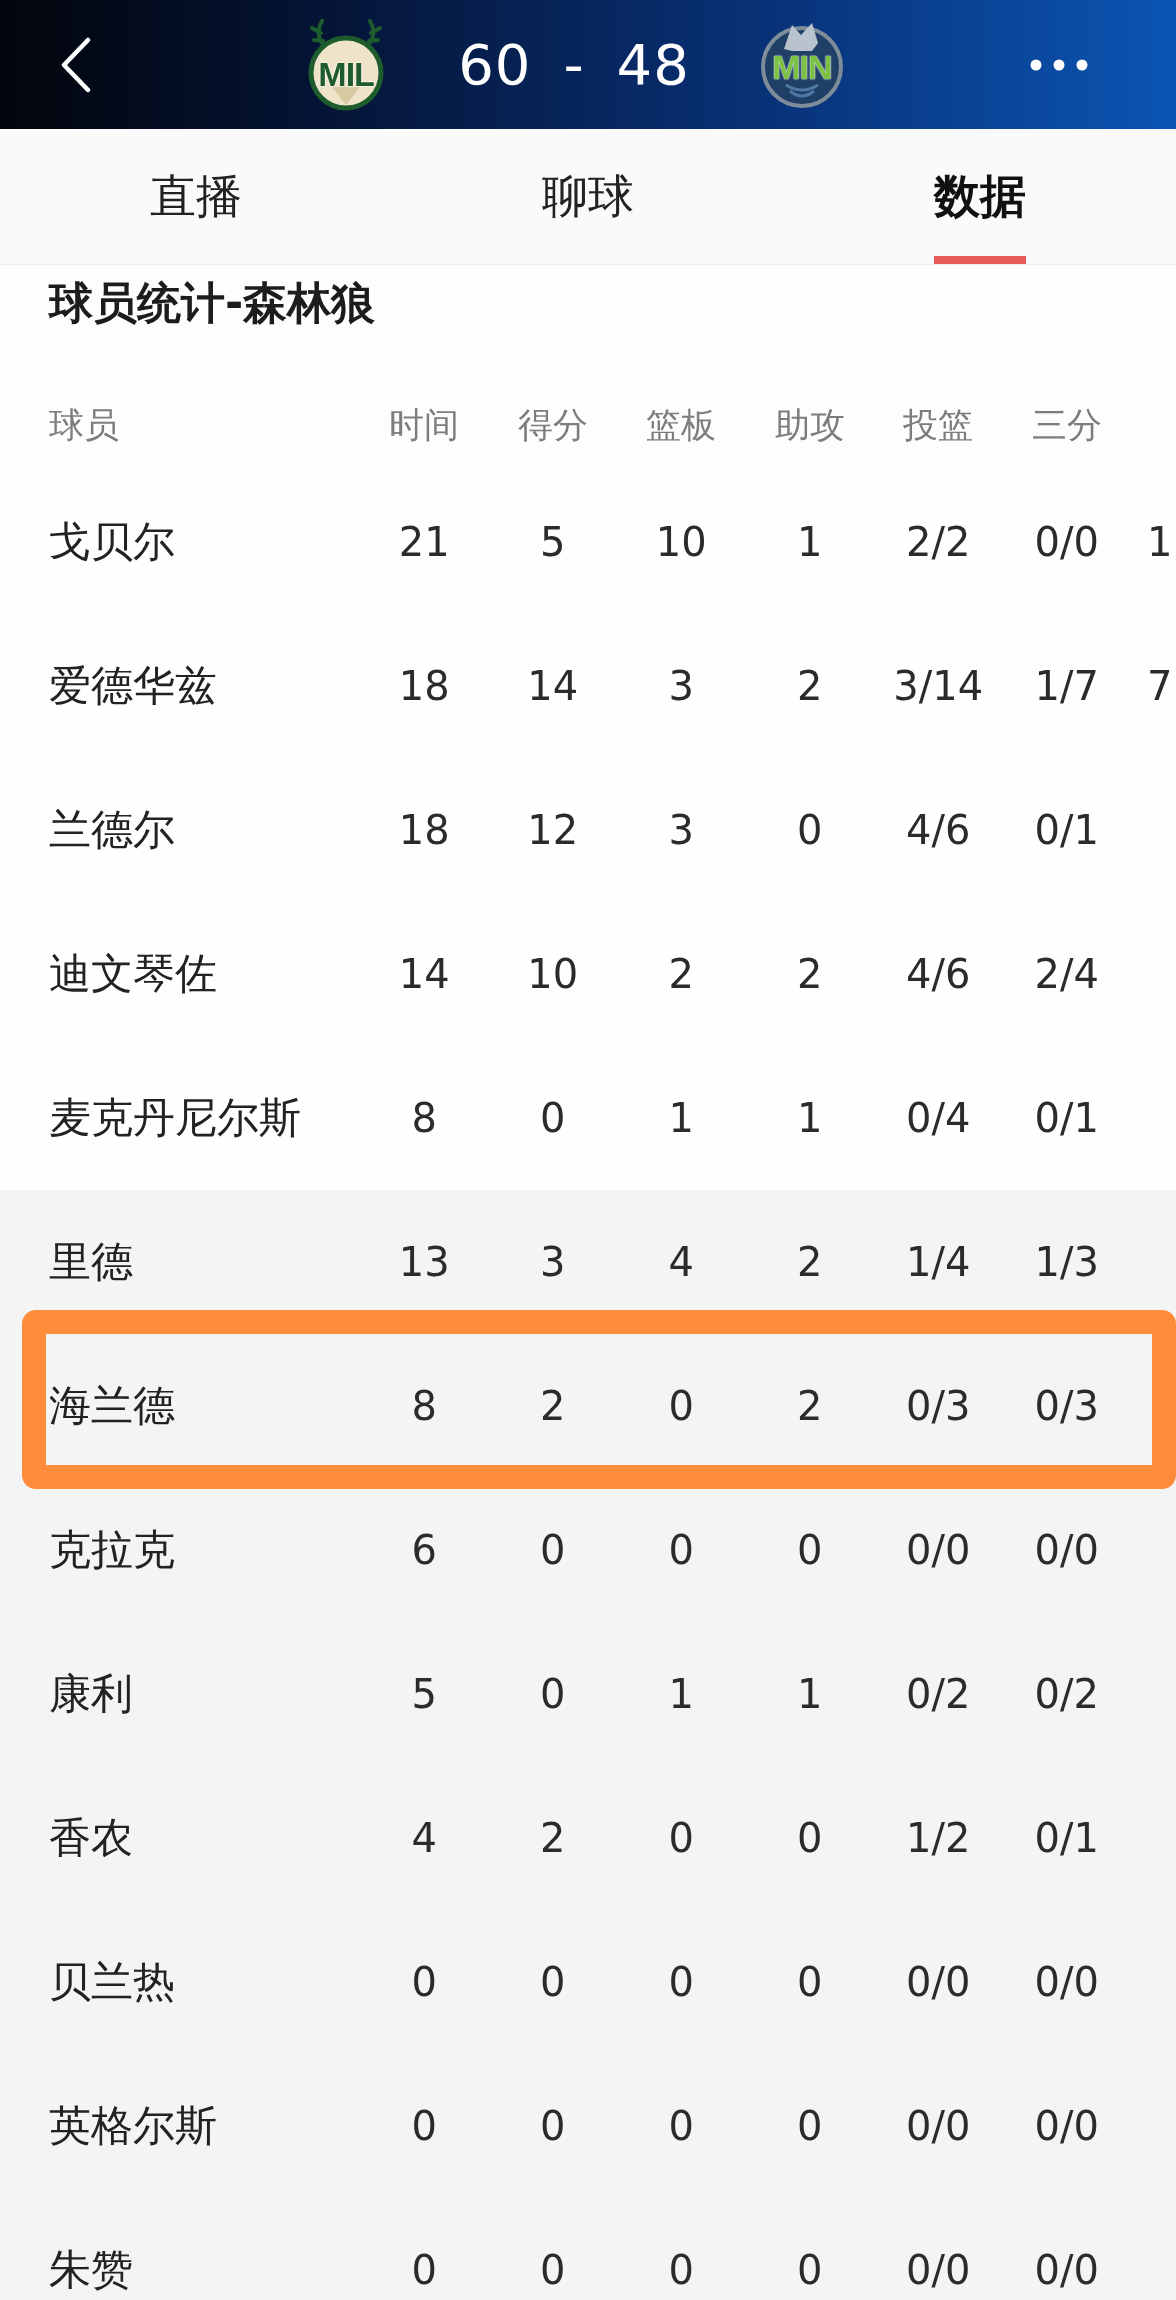 The image size is (1176, 2300). I want to click on player-name: 兰德尔, so click(112, 830).